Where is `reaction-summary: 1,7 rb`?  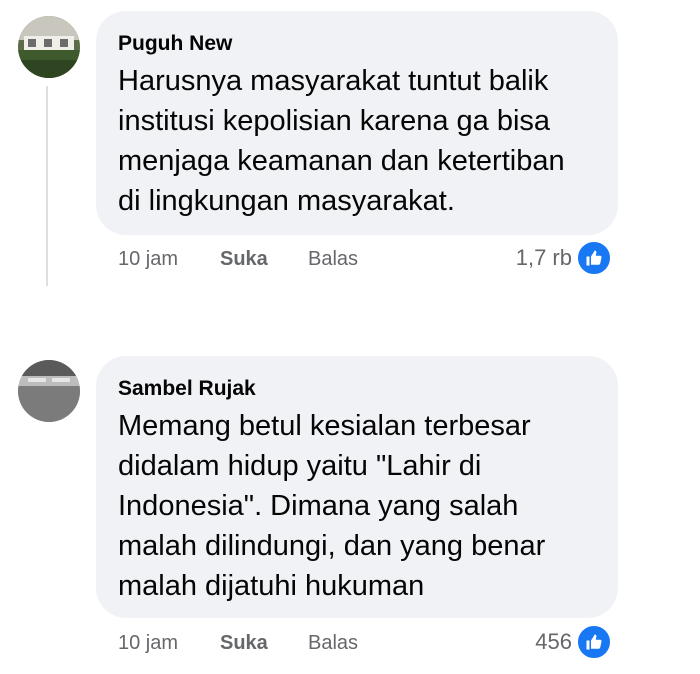 reaction-summary: 1,7 rb is located at coordinates (564, 258).